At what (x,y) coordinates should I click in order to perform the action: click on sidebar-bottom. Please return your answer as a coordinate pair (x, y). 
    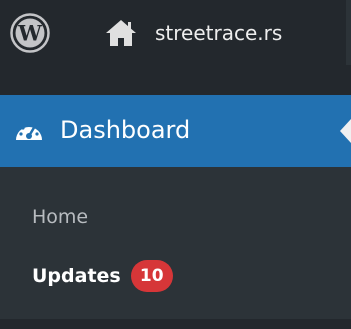
    Looking at the image, I should click on (175, 324).